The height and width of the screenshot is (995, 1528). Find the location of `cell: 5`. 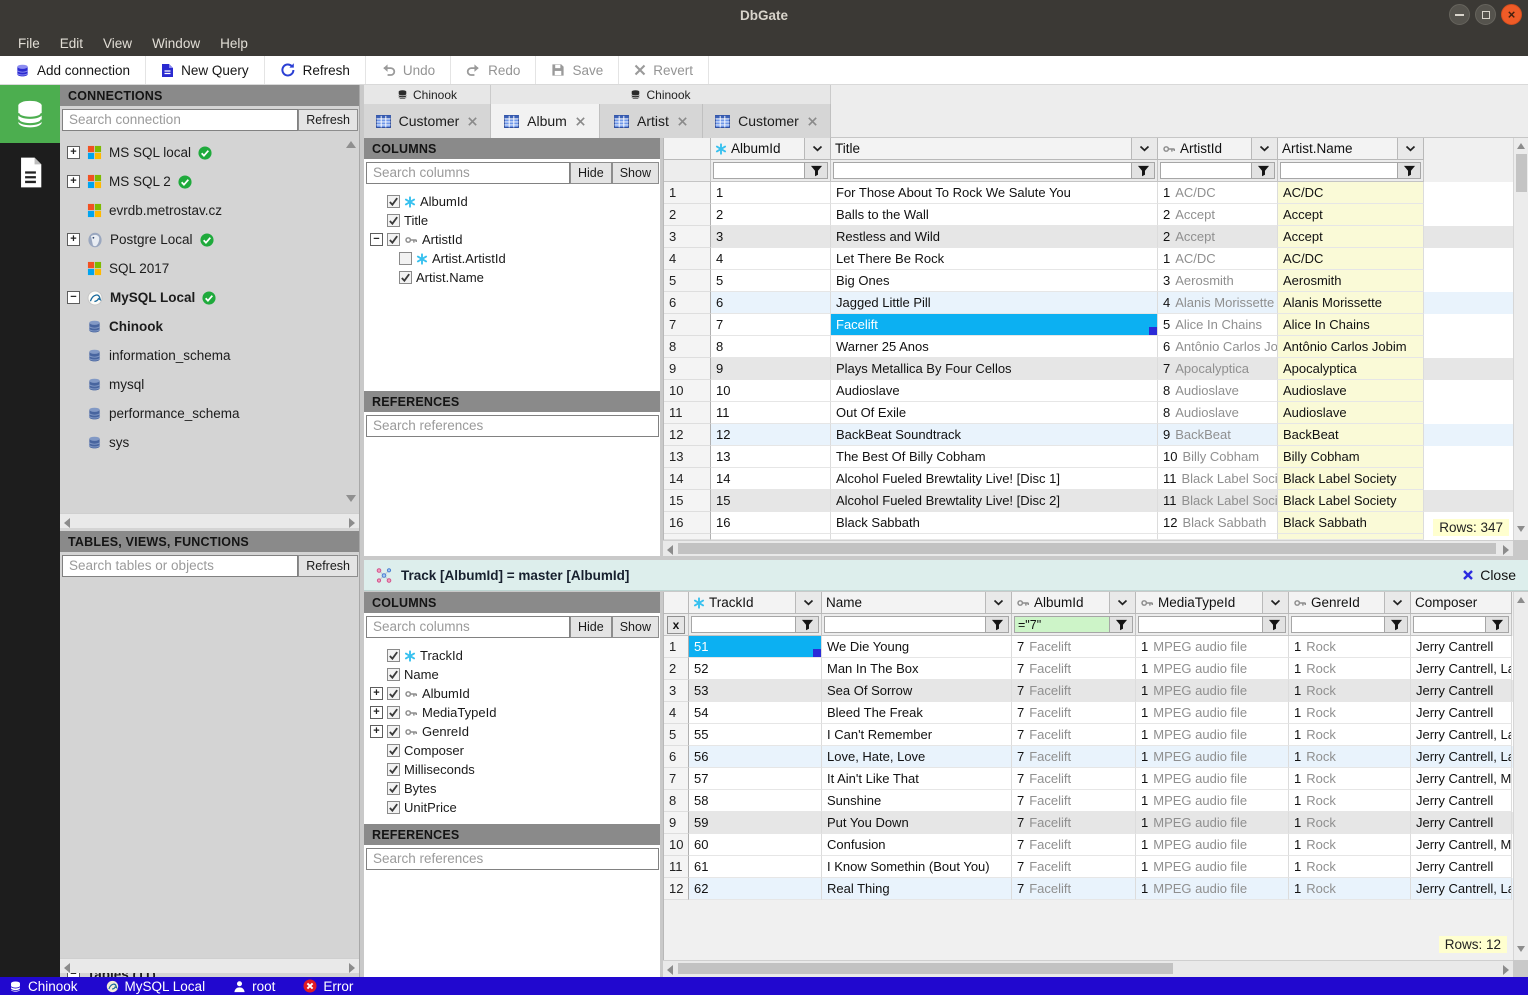

cell: 5 is located at coordinates (771, 281).